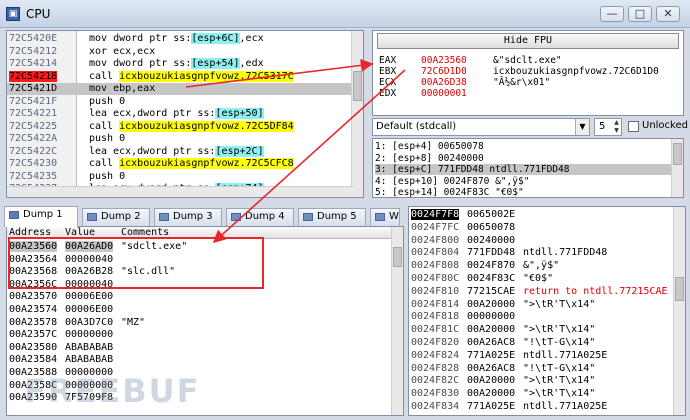 The image size is (690, 420). What do you see at coordinates (542, 381) in the screenshot?
I see `stack-row: 0024F82C 00A20000 ">\tR'T\x14"` at bounding box center [542, 381].